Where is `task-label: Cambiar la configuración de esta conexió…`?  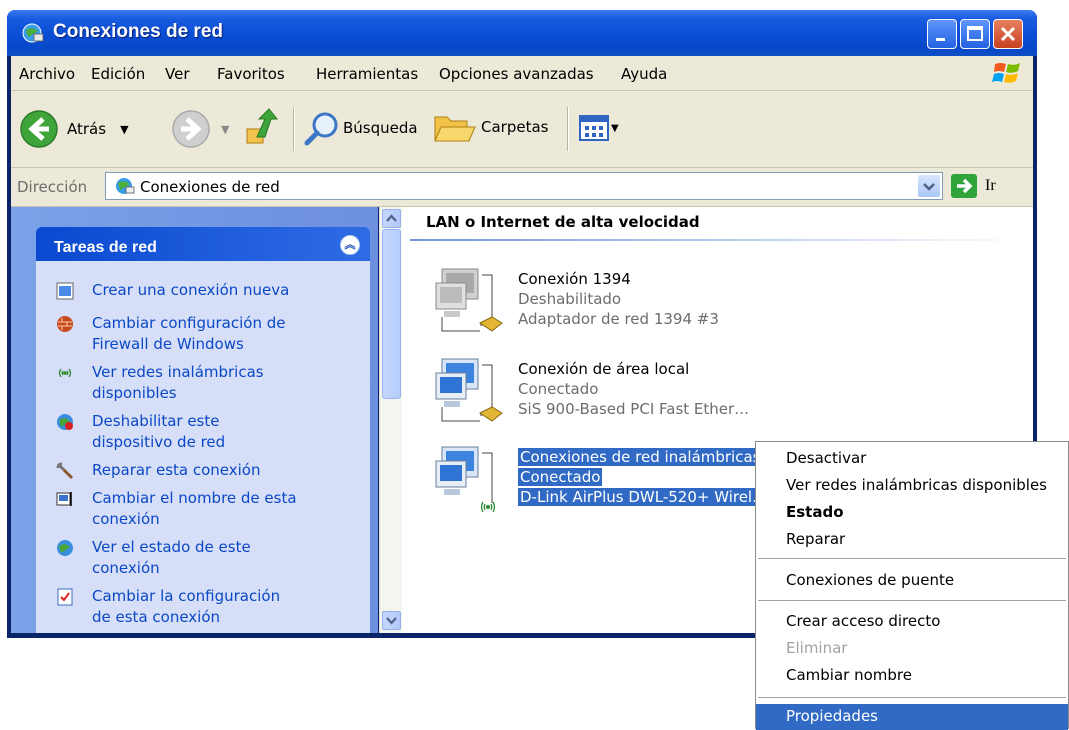 task-label: Cambiar la configuración de esta conexió… is located at coordinates (186, 606).